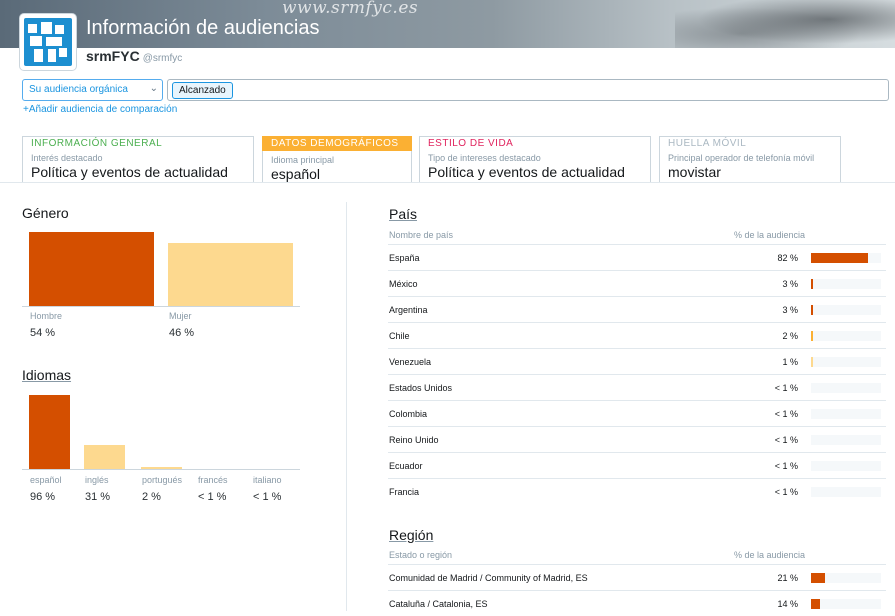  I want to click on column-divider, so click(346, 406).